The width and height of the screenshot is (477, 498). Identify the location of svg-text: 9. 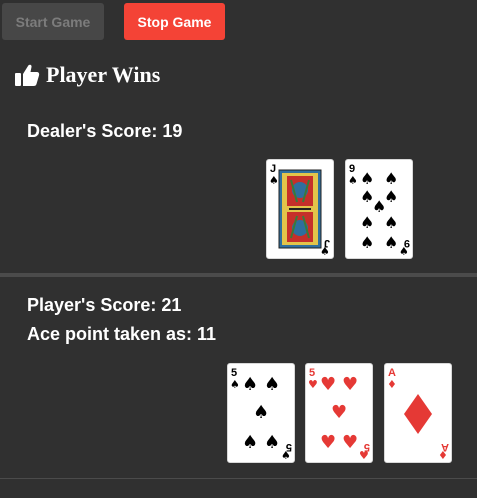
(407, 243).